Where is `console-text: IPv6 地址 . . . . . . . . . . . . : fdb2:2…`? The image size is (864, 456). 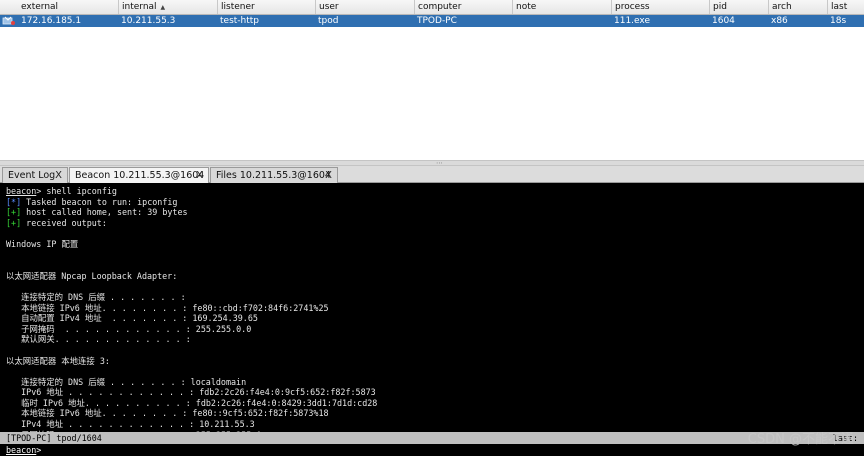
console-text: IPv6 地址 . . . . . . . . . . . . : fdb2:2… is located at coordinates (191, 392).